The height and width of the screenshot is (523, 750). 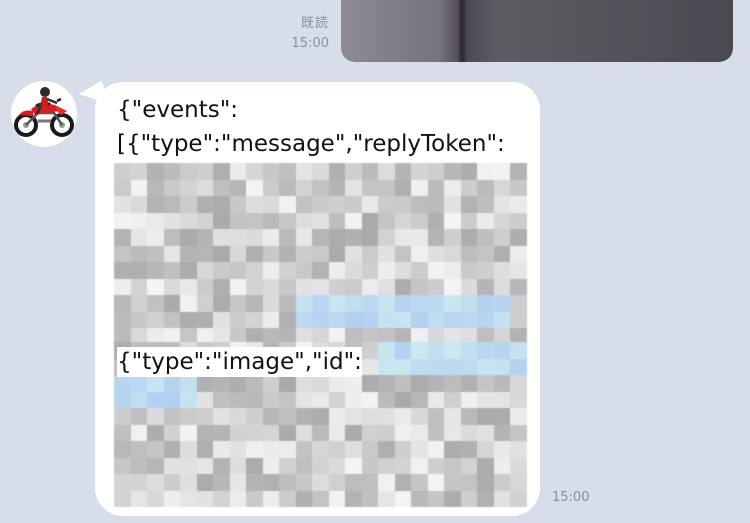 What do you see at coordinates (44, 114) in the screenshot?
I see `sender-avatar` at bounding box center [44, 114].